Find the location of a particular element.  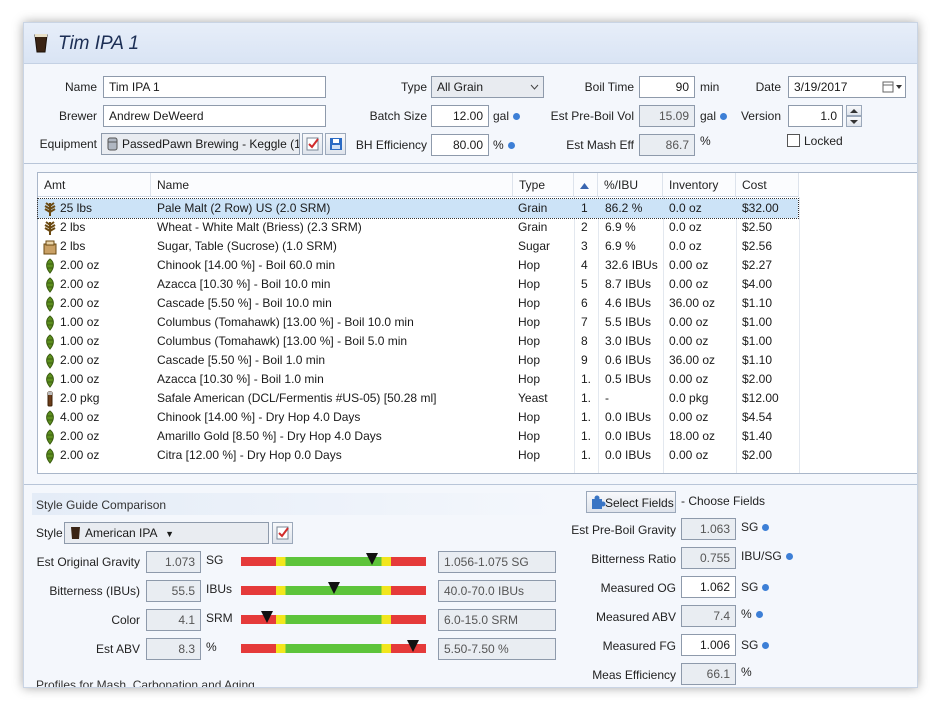

cell-pct: 6.9 % is located at coordinates (620, 246).